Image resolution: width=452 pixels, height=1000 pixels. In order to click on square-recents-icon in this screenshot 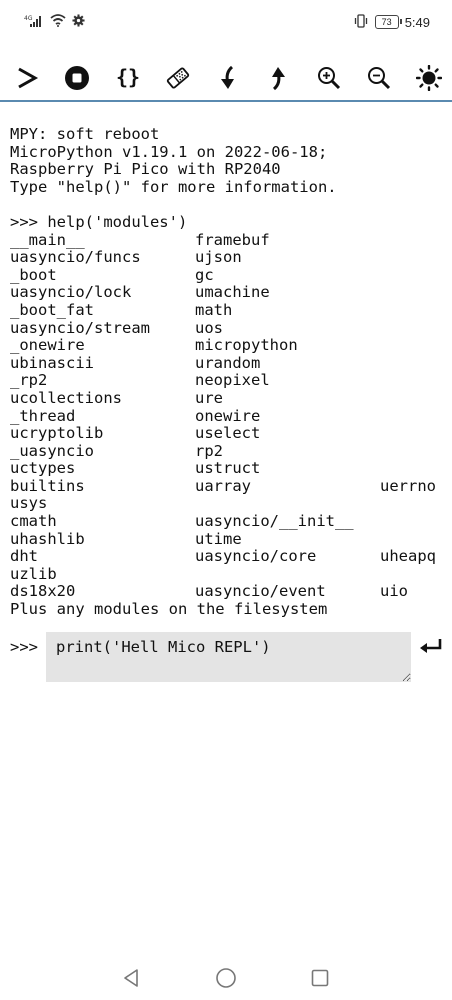, I will do `click(320, 977)`.